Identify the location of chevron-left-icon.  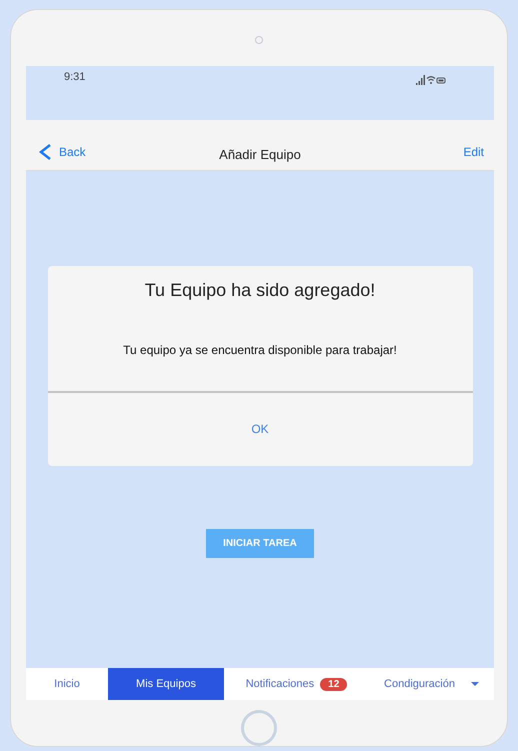
(45, 151).